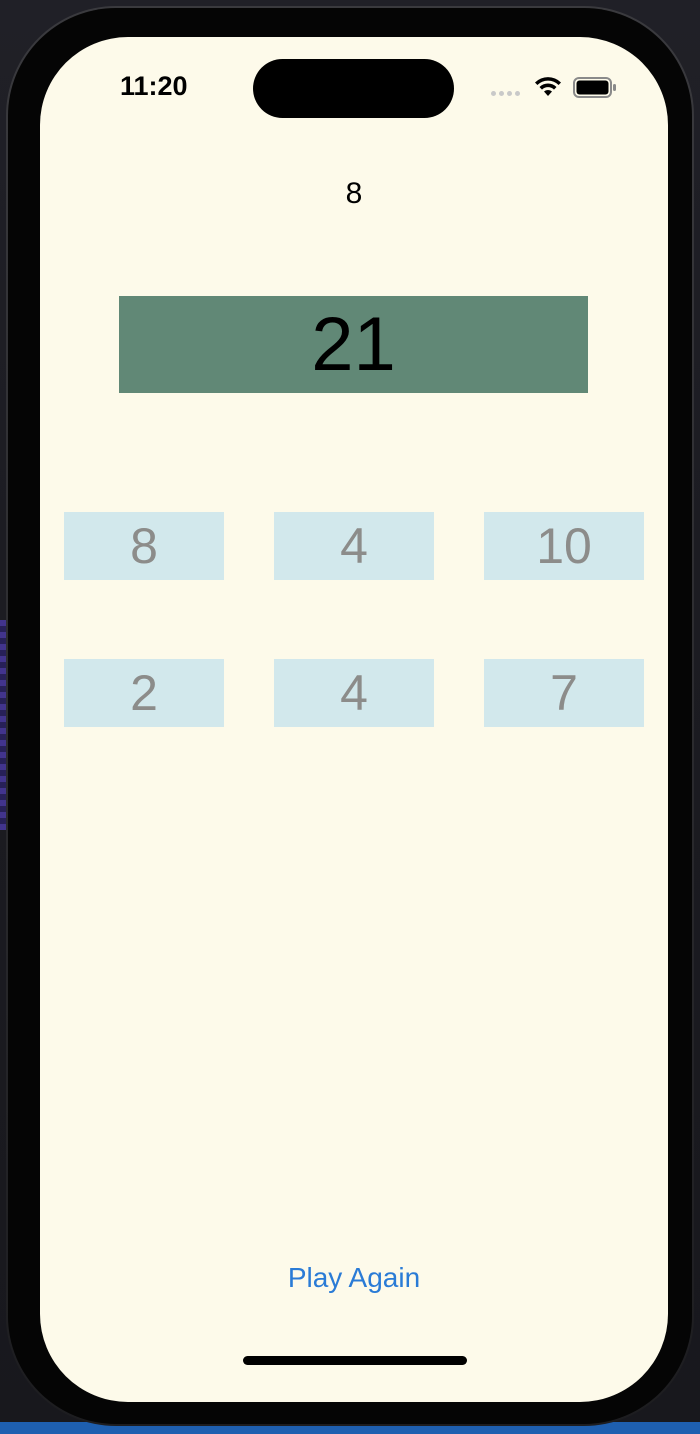 Image resolution: width=700 pixels, height=1434 pixels. Describe the element at coordinates (564, 546) in the screenshot. I see `number-tile: 10` at that location.